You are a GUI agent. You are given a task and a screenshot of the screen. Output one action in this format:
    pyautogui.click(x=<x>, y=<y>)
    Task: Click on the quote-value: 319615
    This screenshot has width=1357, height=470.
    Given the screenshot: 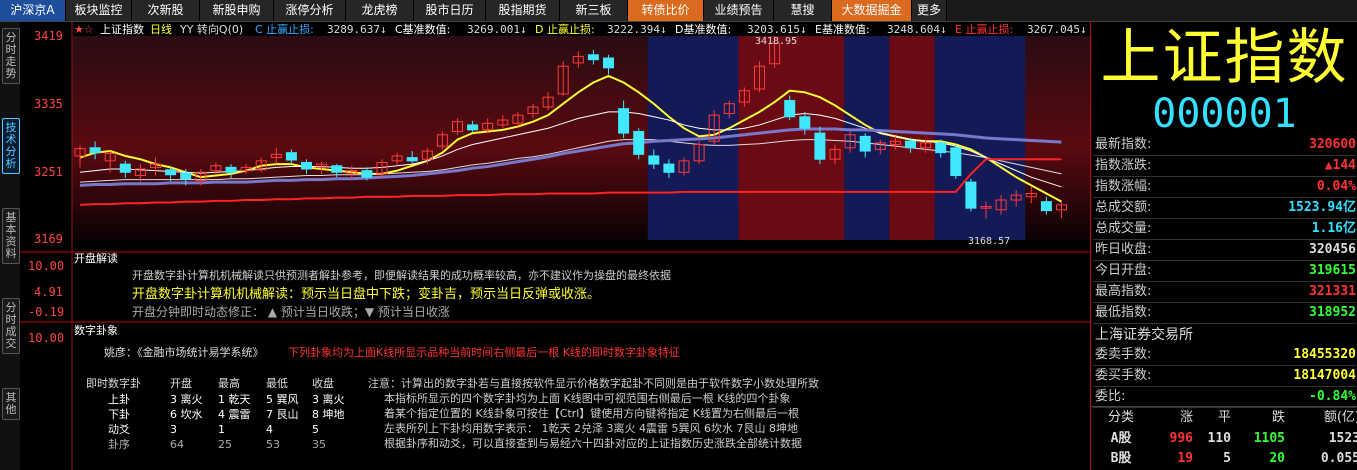 What is the action you would take?
    pyautogui.click(x=1332, y=270)
    